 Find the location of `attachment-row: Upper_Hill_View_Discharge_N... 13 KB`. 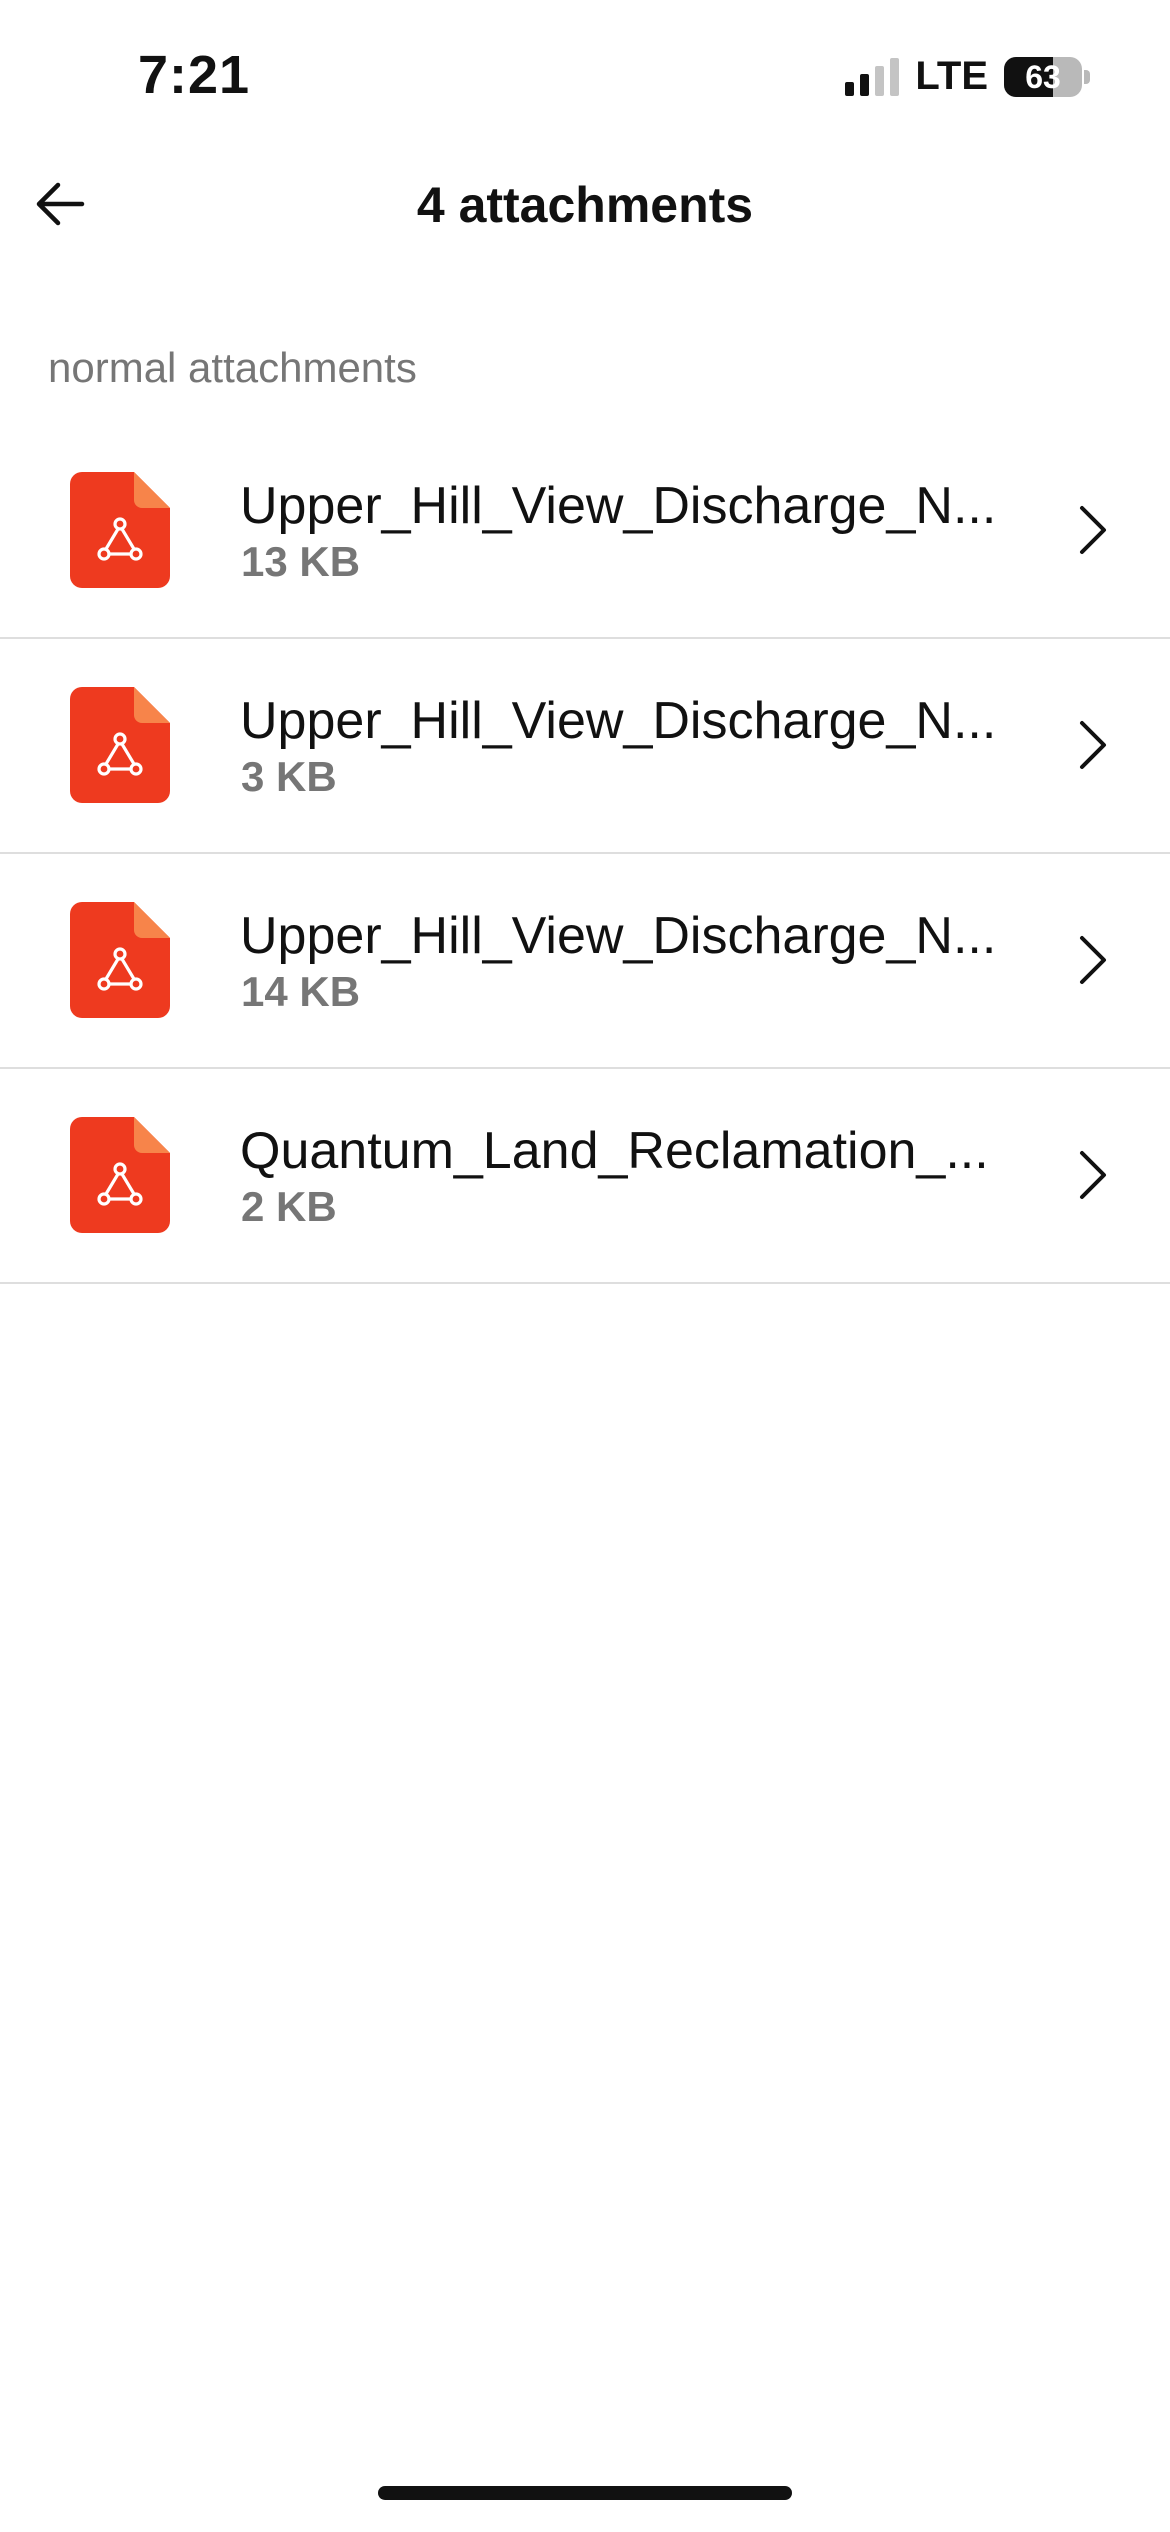

attachment-row: Upper_Hill_View_Discharge_N... 13 KB is located at coordinates (585, 531).